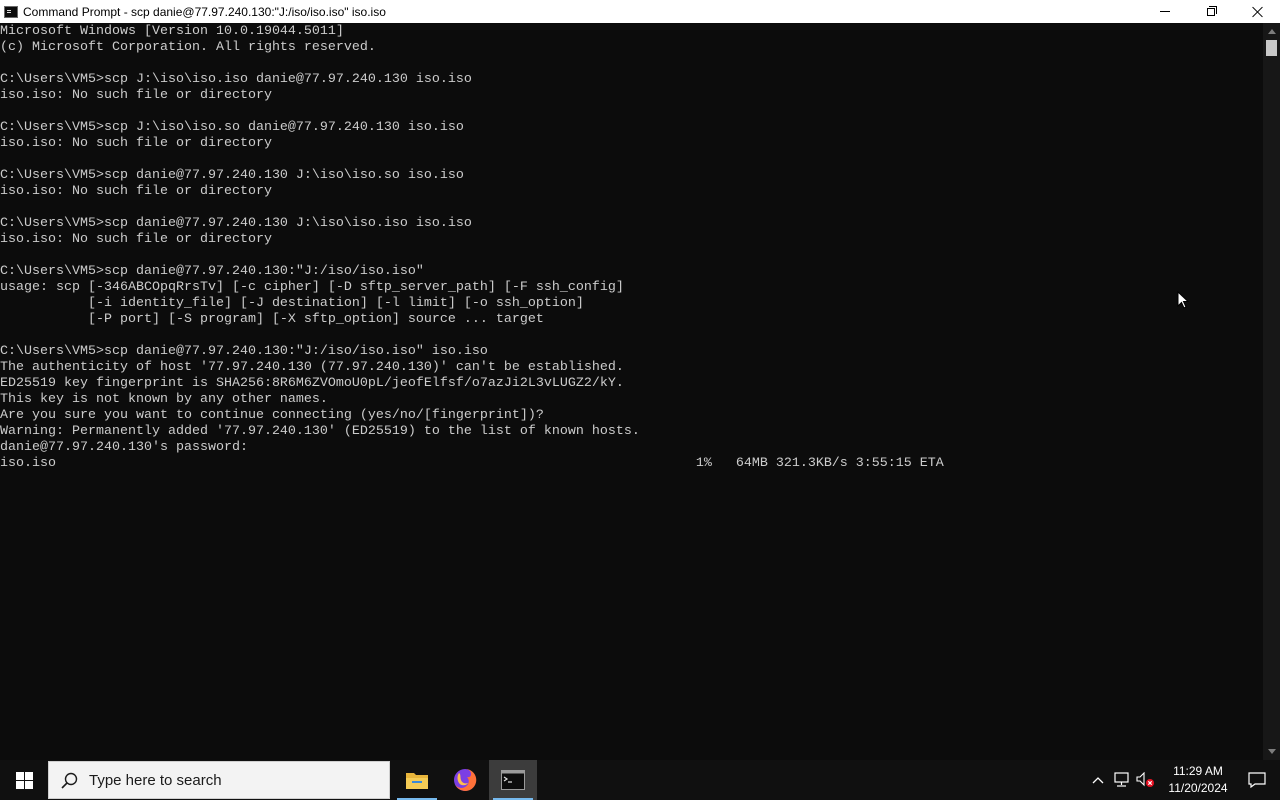  Describe the element at coordinates (124, 447) in the screenshot. I see `console-line: danie@77.97.240.130's password:` at that location.